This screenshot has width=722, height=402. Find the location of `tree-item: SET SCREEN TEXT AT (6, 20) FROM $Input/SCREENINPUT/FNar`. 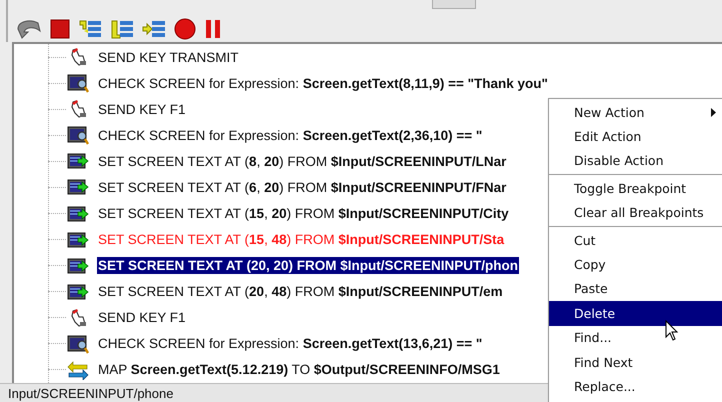

tree-item: SET SCREEN TEXT AT (6, 20) FROM $Input/SCREENINPUT/FNar is located at coordinates (302, 187).